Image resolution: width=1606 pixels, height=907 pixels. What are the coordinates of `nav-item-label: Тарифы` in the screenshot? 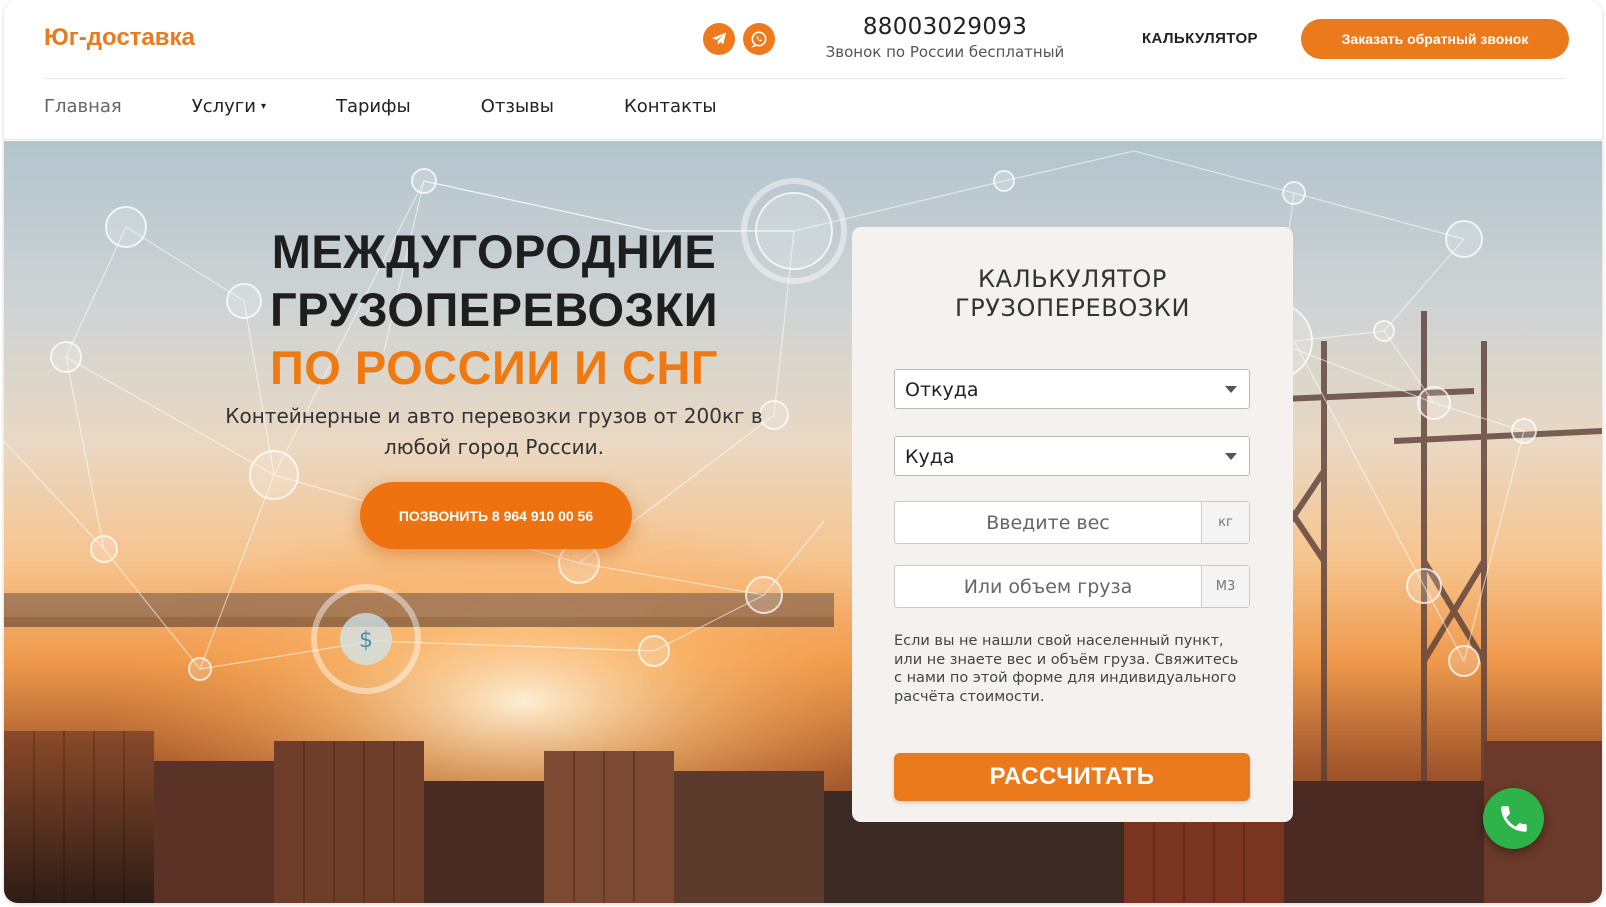 It's located at (373, 106).